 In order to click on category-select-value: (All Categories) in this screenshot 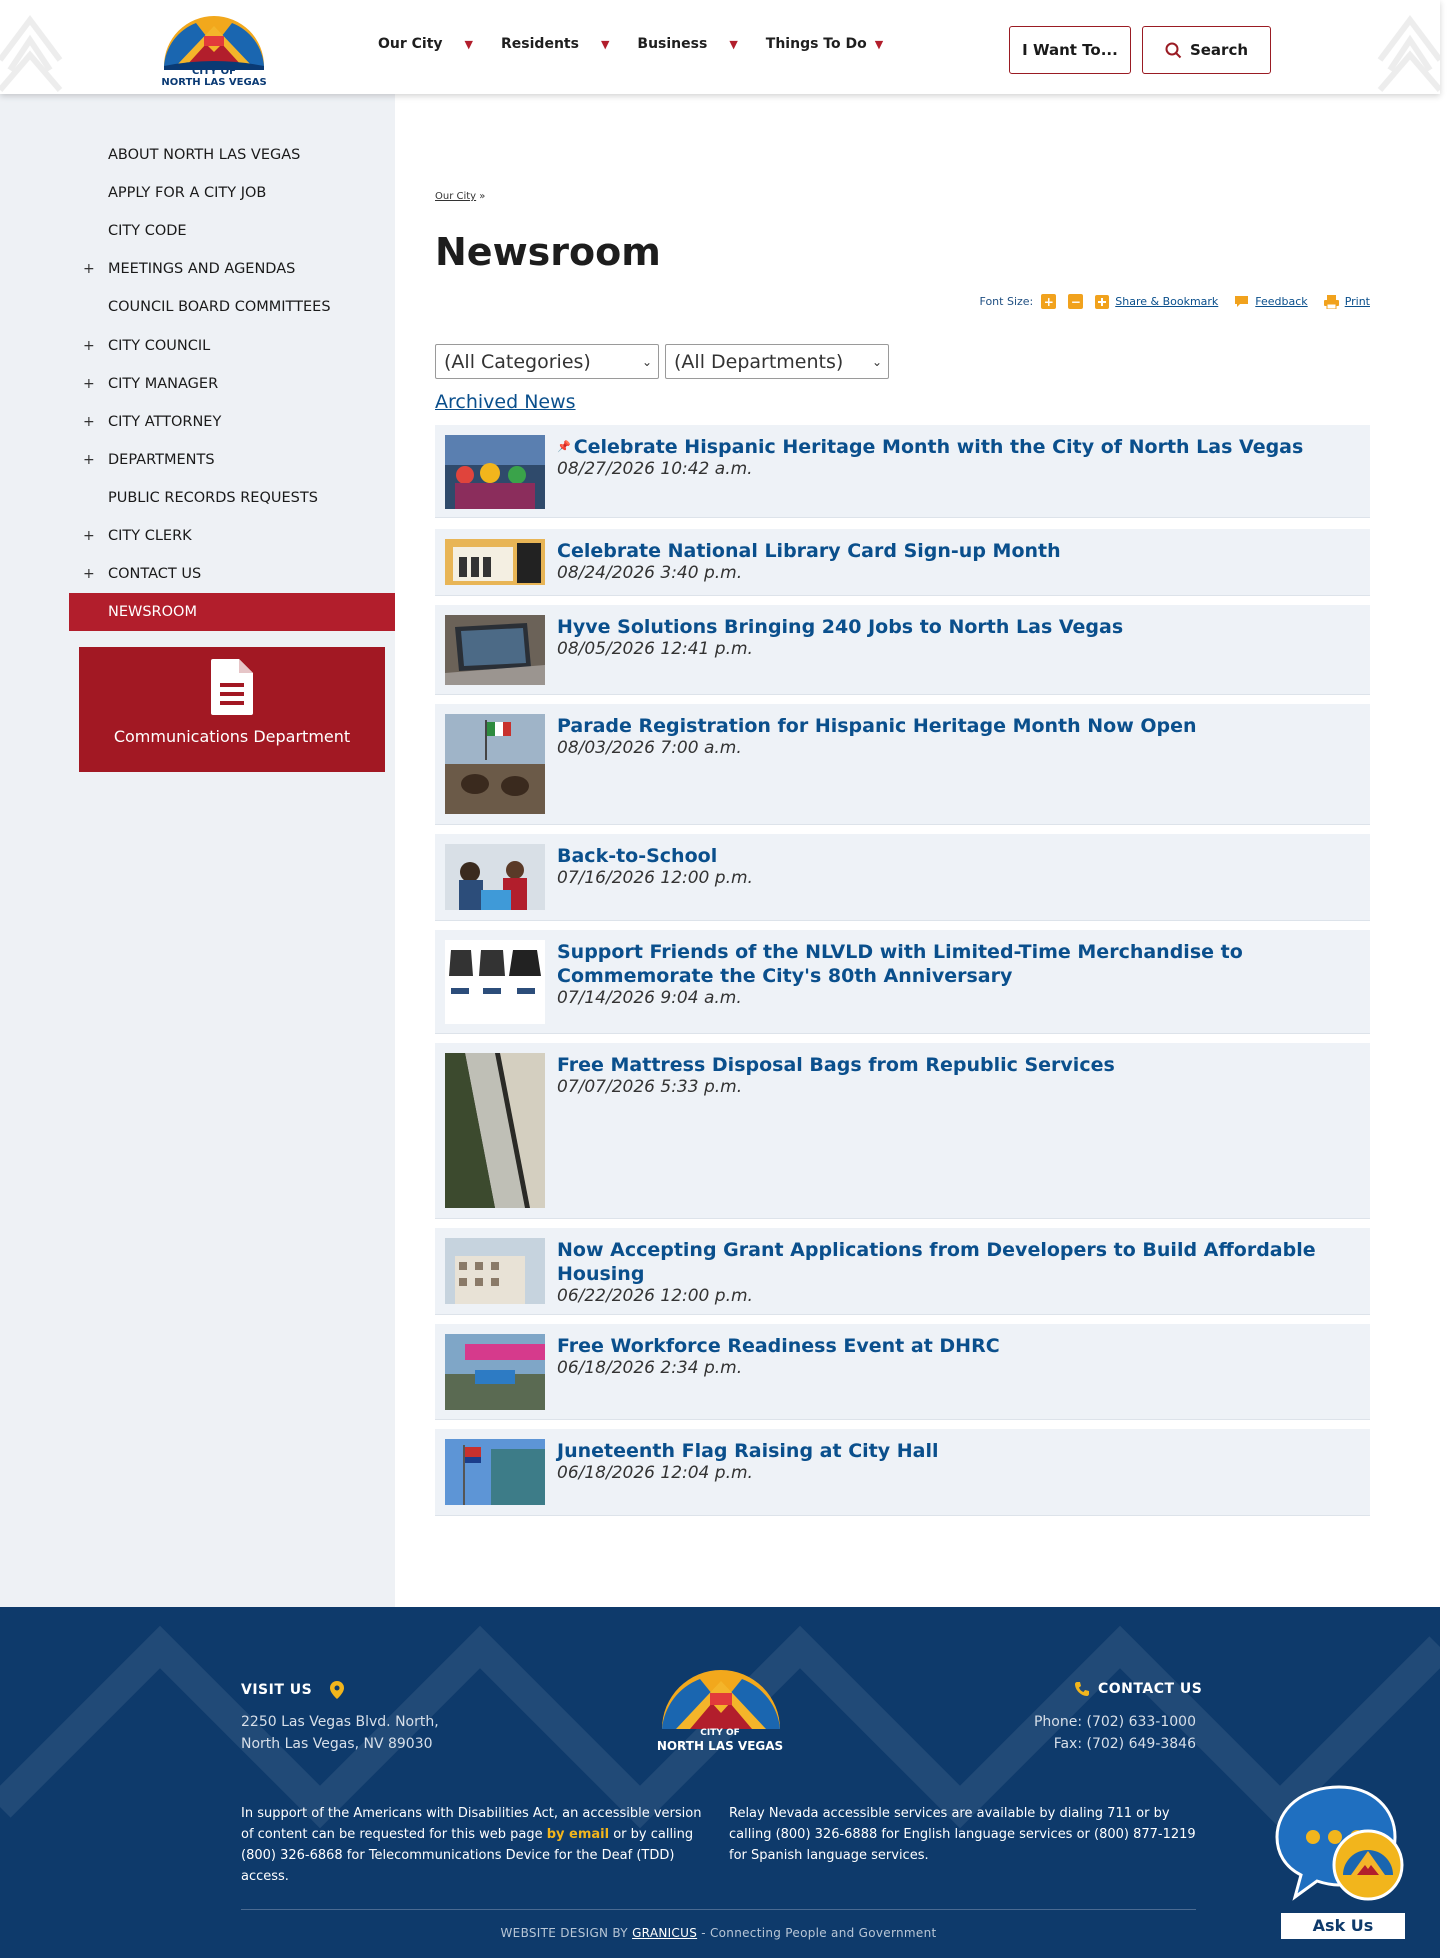, I will do `click(517, 361)`.